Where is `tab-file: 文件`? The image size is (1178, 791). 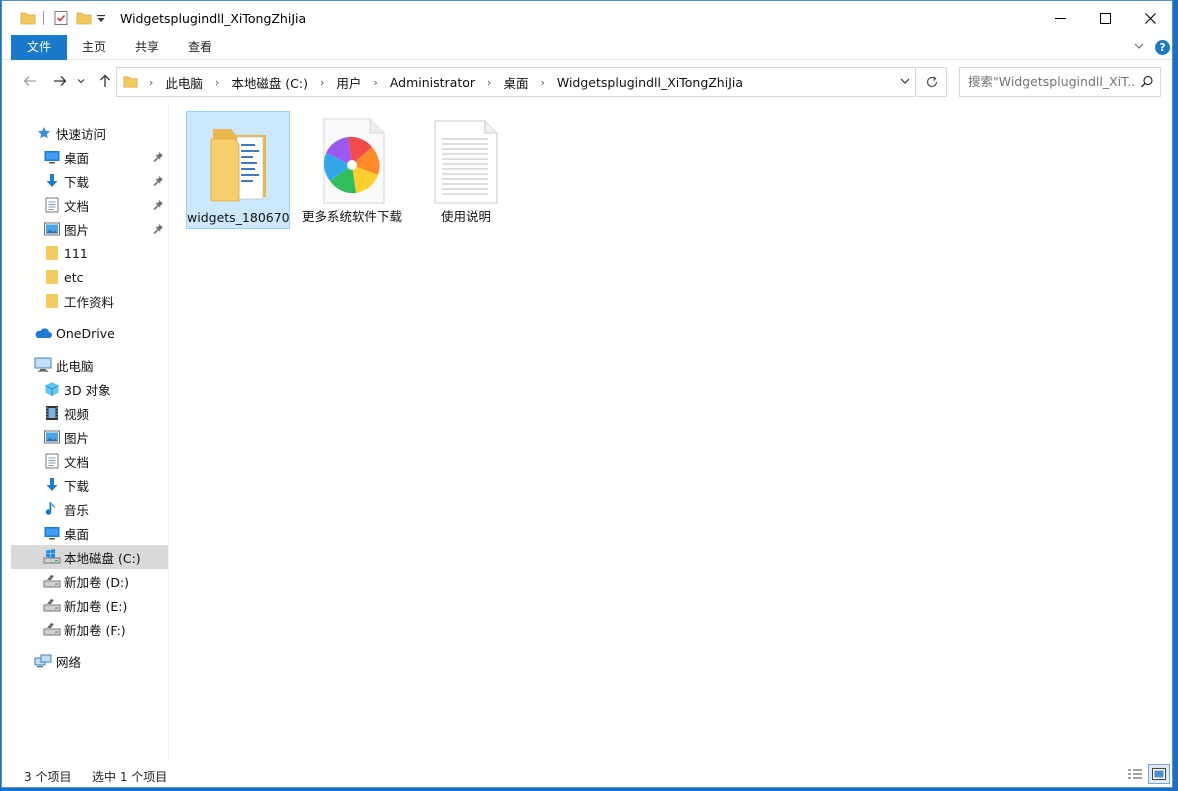 tab-file: 文件 is located at coordinates (39, 47).